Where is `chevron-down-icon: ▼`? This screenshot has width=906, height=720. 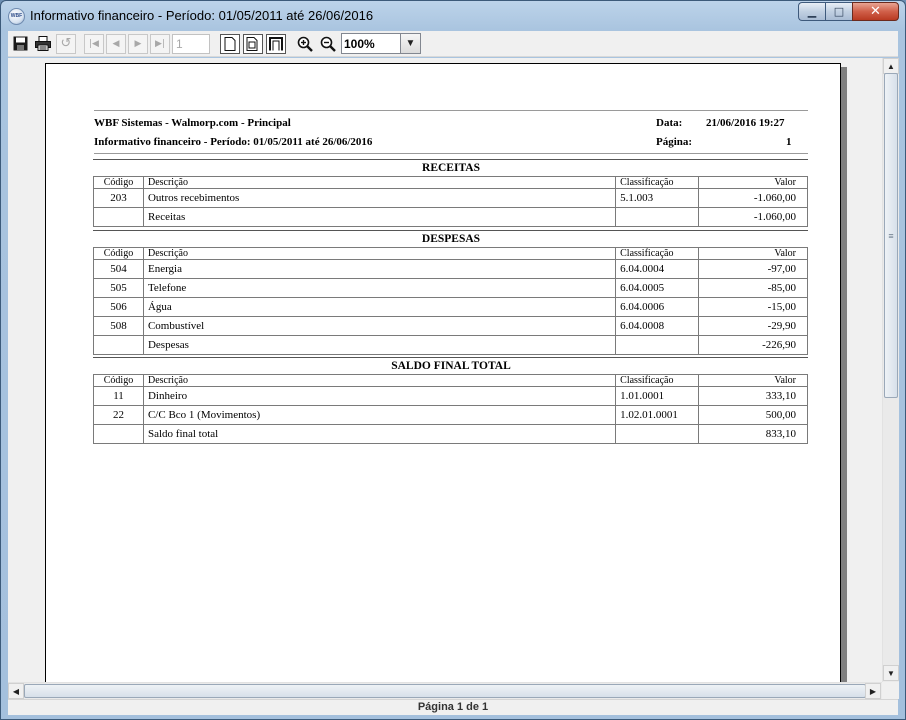
chevron-down-icon: ▼ is located at coordinates (410, 43).